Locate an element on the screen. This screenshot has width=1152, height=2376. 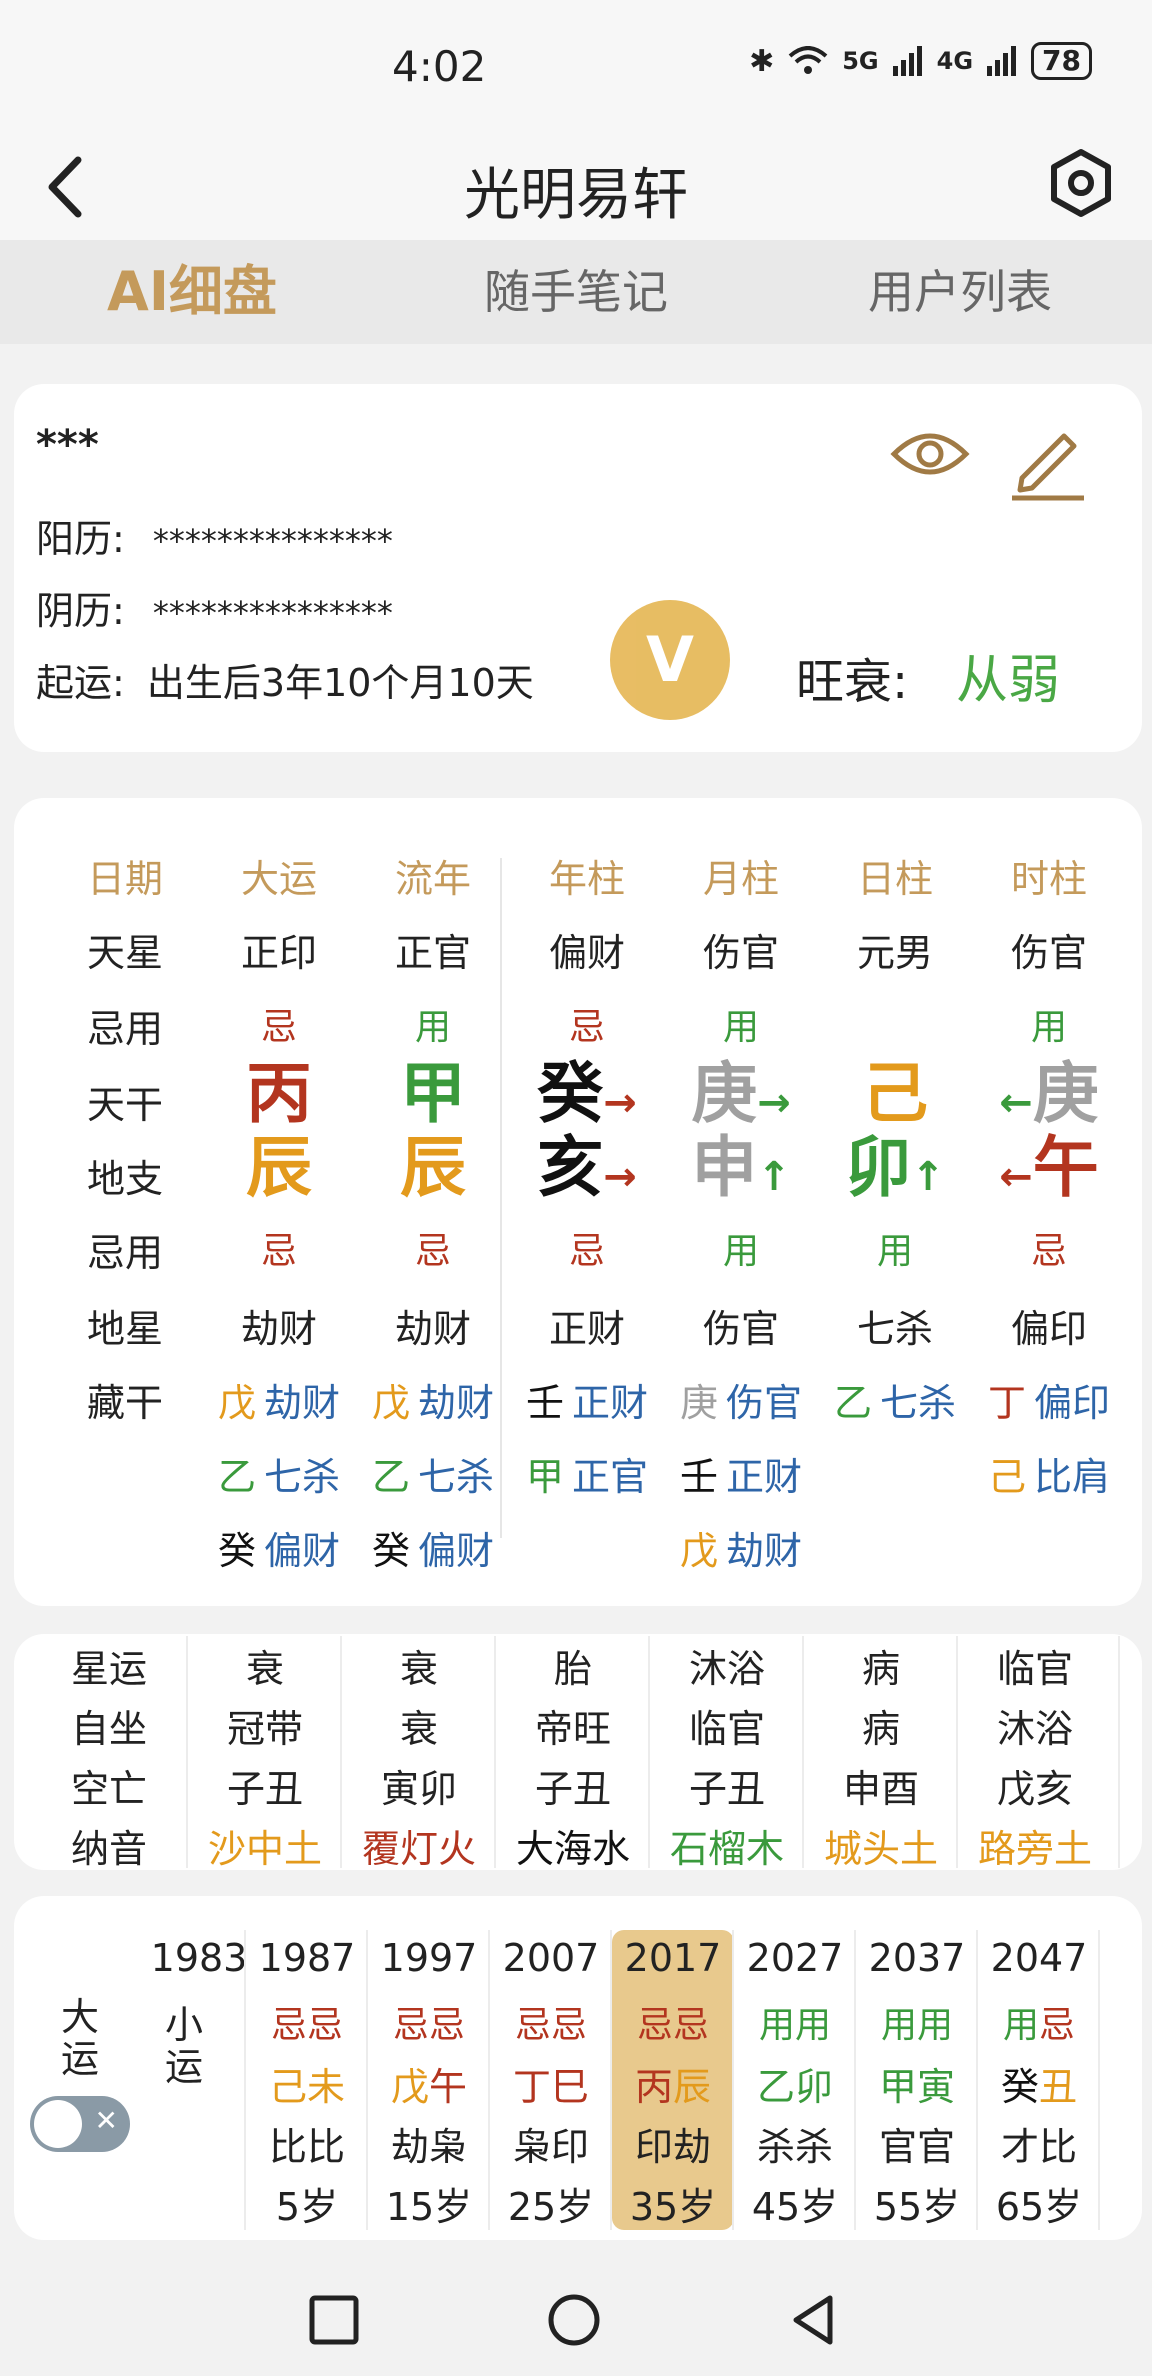
dayun-column: 2027 用用 乙卯 杀杀 45岁 is located at coordinates (795, 2068).